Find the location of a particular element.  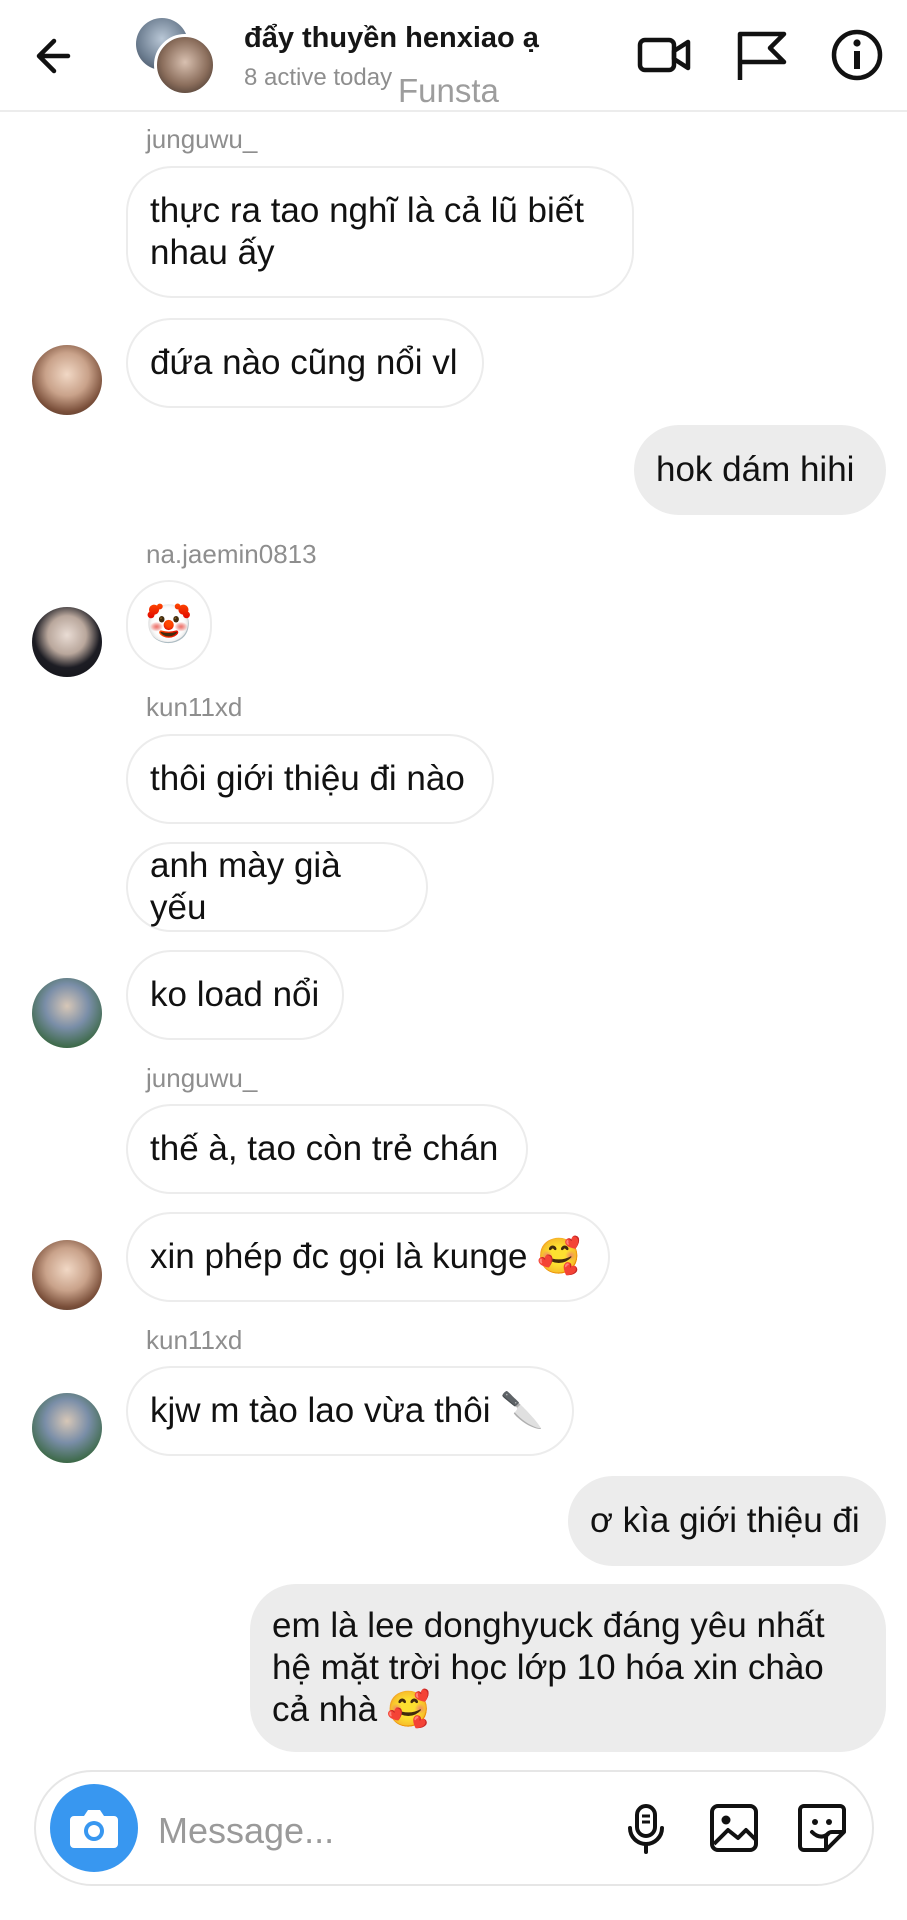

message-bubble-incoming: thực ra tao nghĩ là cả lũ biết nhau ấy is located at coordinates (380, 232).